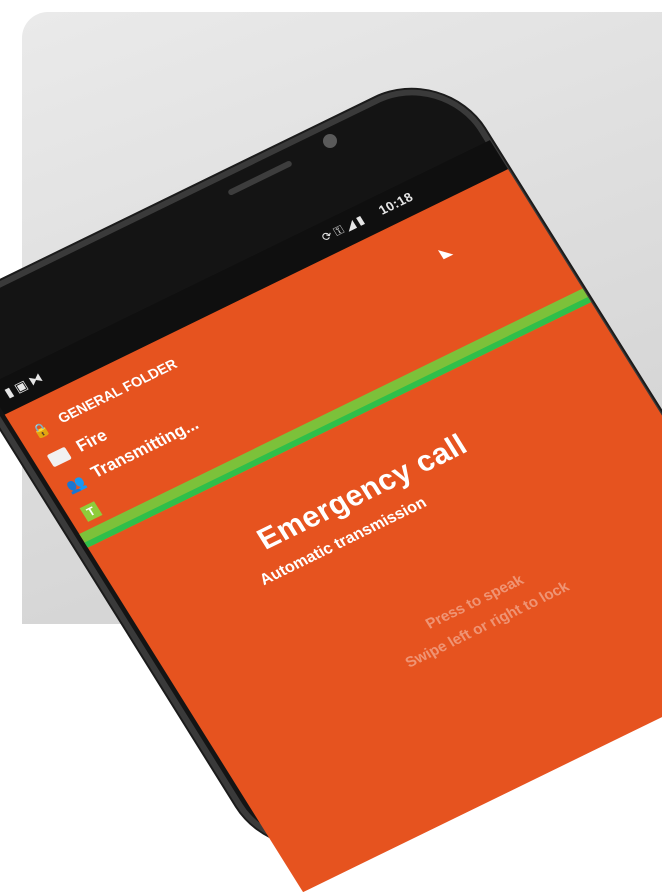 Image resolution: width=662 pixels, height=892 pixels. Describe the element at coordinates (76, 485) in the screenshot. I see `group-icon: 👥` at that location.